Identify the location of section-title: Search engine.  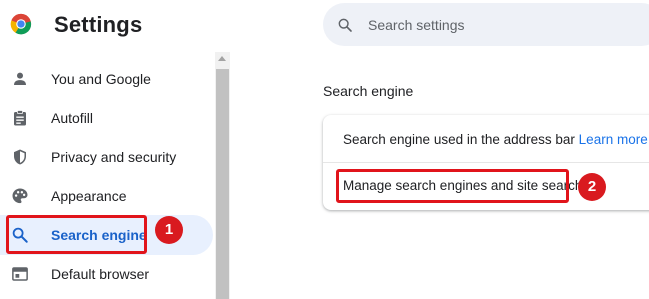
(368, 91).